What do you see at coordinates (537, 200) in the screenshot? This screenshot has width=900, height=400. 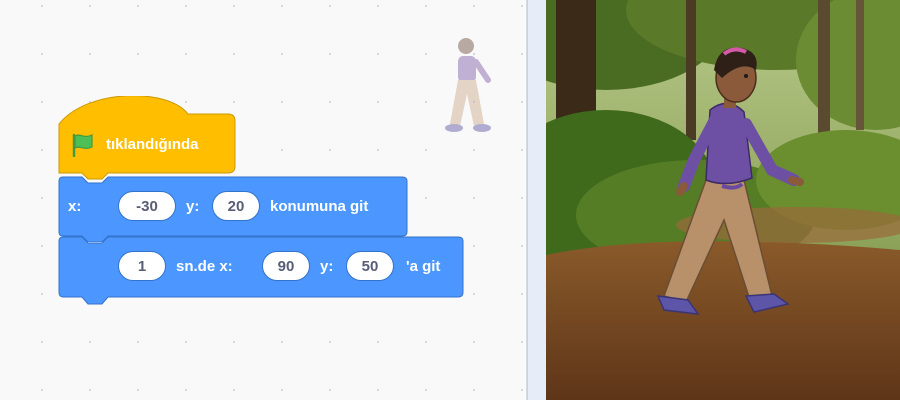 I see `panel-divider` at bounding box center [537, 200].